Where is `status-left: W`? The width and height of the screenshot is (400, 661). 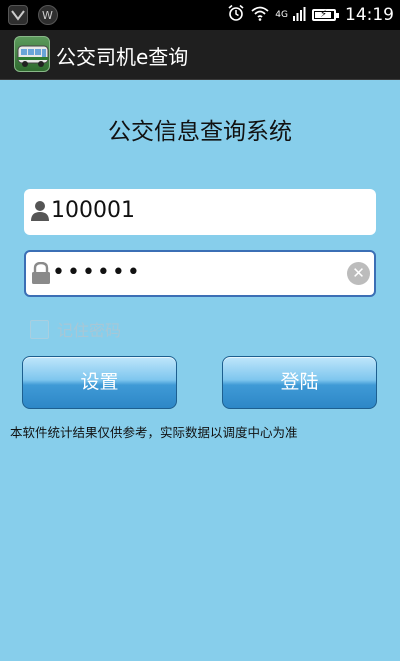 status-left: W is located at coordinates (33, 15).